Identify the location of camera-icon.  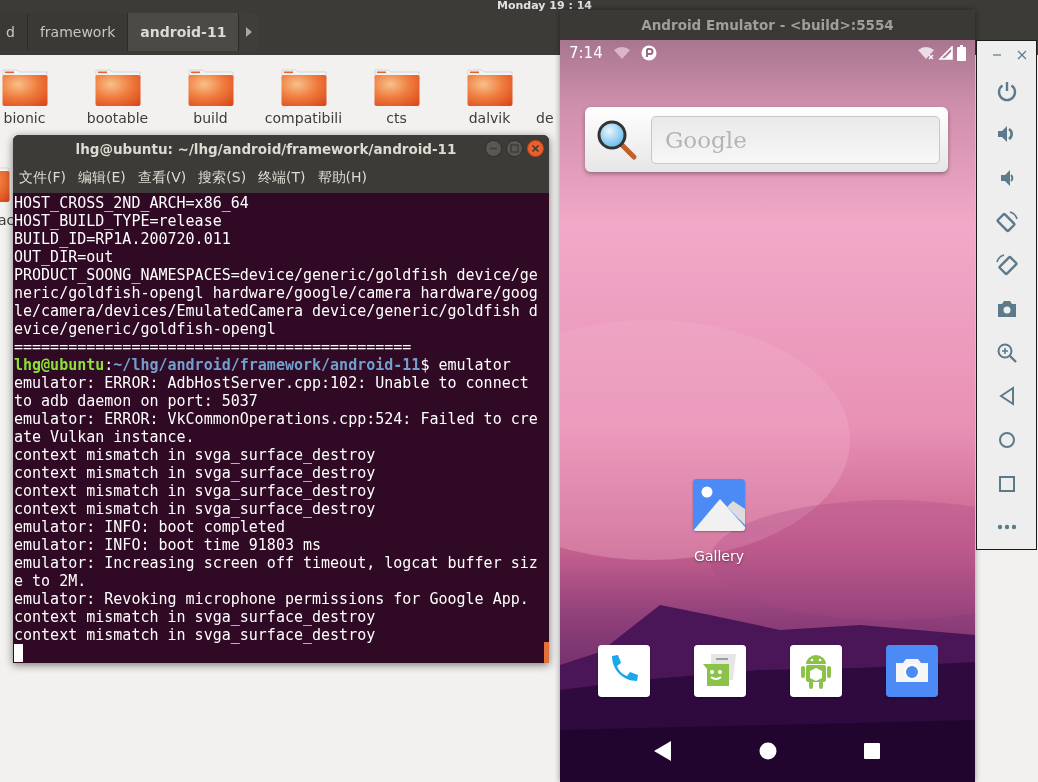
(912, 671).